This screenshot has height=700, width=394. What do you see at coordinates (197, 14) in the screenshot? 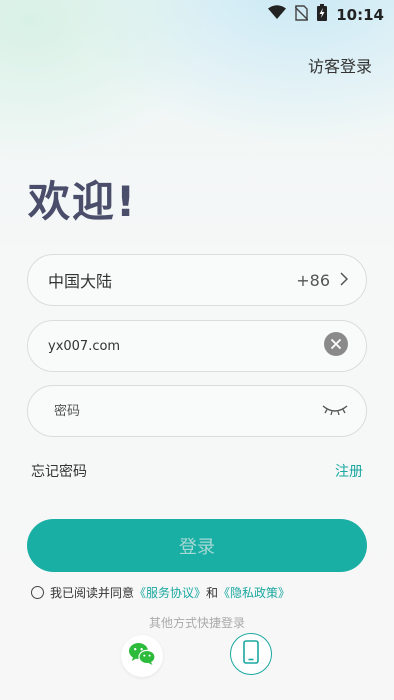
I see `status-bar: 10:14` at bounding box center [197, 14].